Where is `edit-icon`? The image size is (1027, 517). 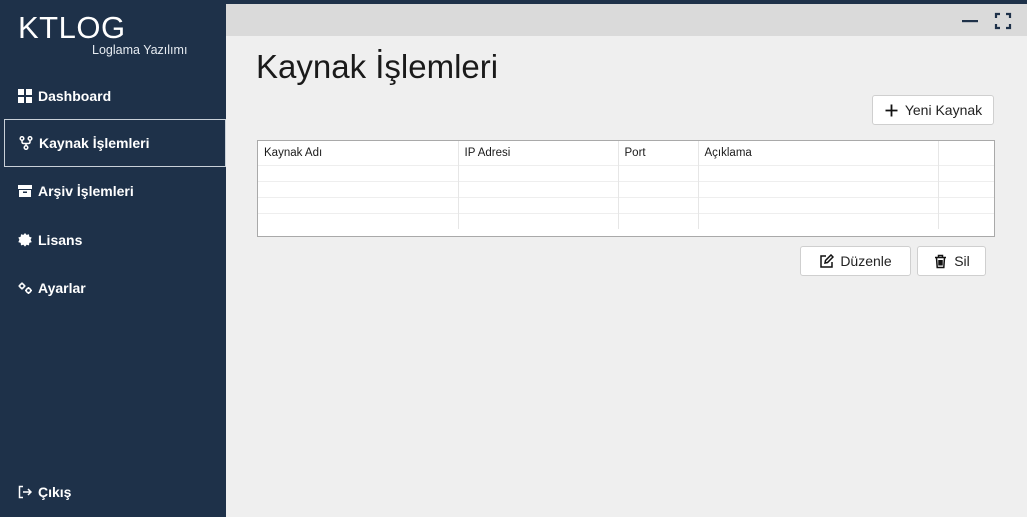
edit-icon is located at coordinates (827, 260).